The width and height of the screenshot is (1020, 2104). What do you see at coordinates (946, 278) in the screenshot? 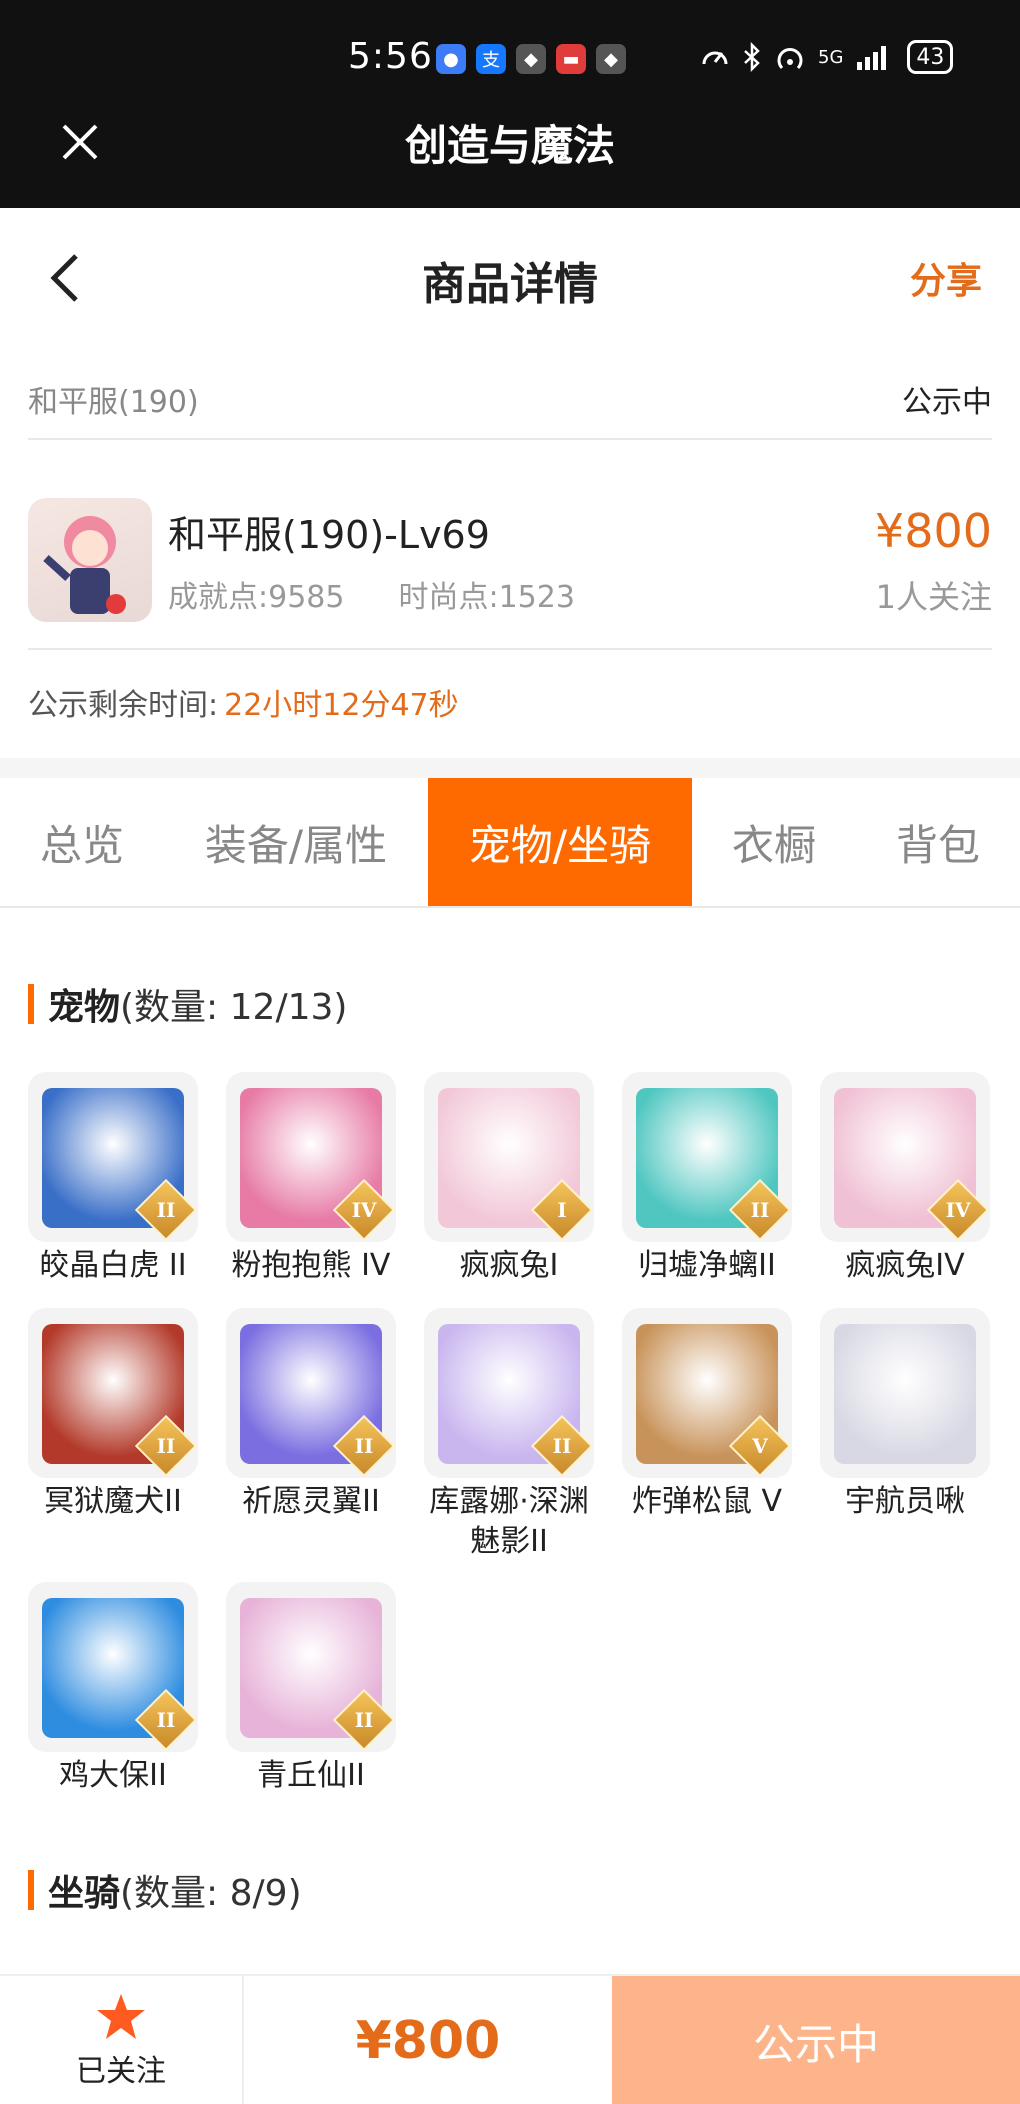
I see `share-button: 分享` at bounding box center [946, 278].